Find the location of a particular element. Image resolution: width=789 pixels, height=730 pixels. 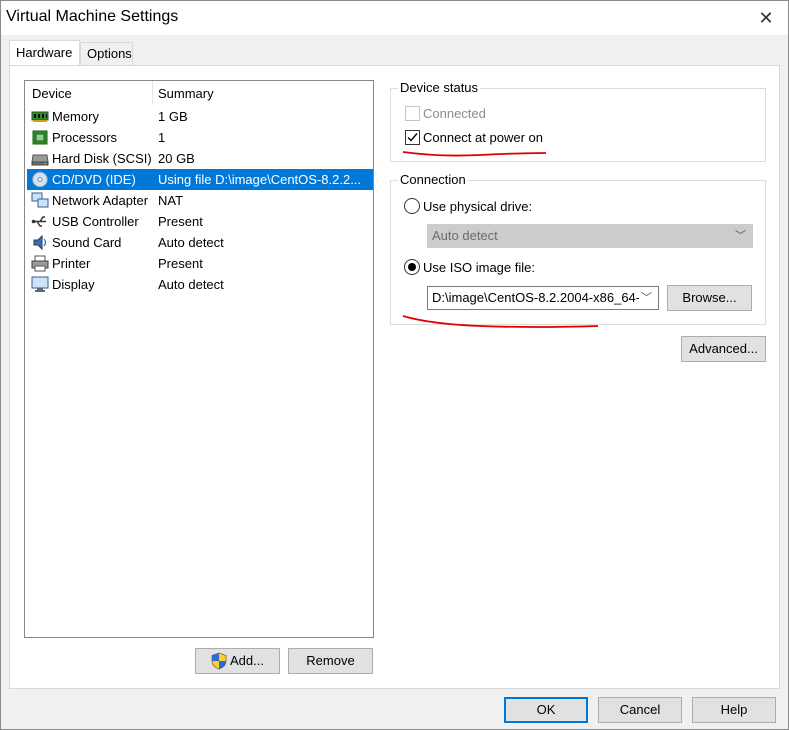

tab-hardware: Hardware is located at coordinates (44, 53).